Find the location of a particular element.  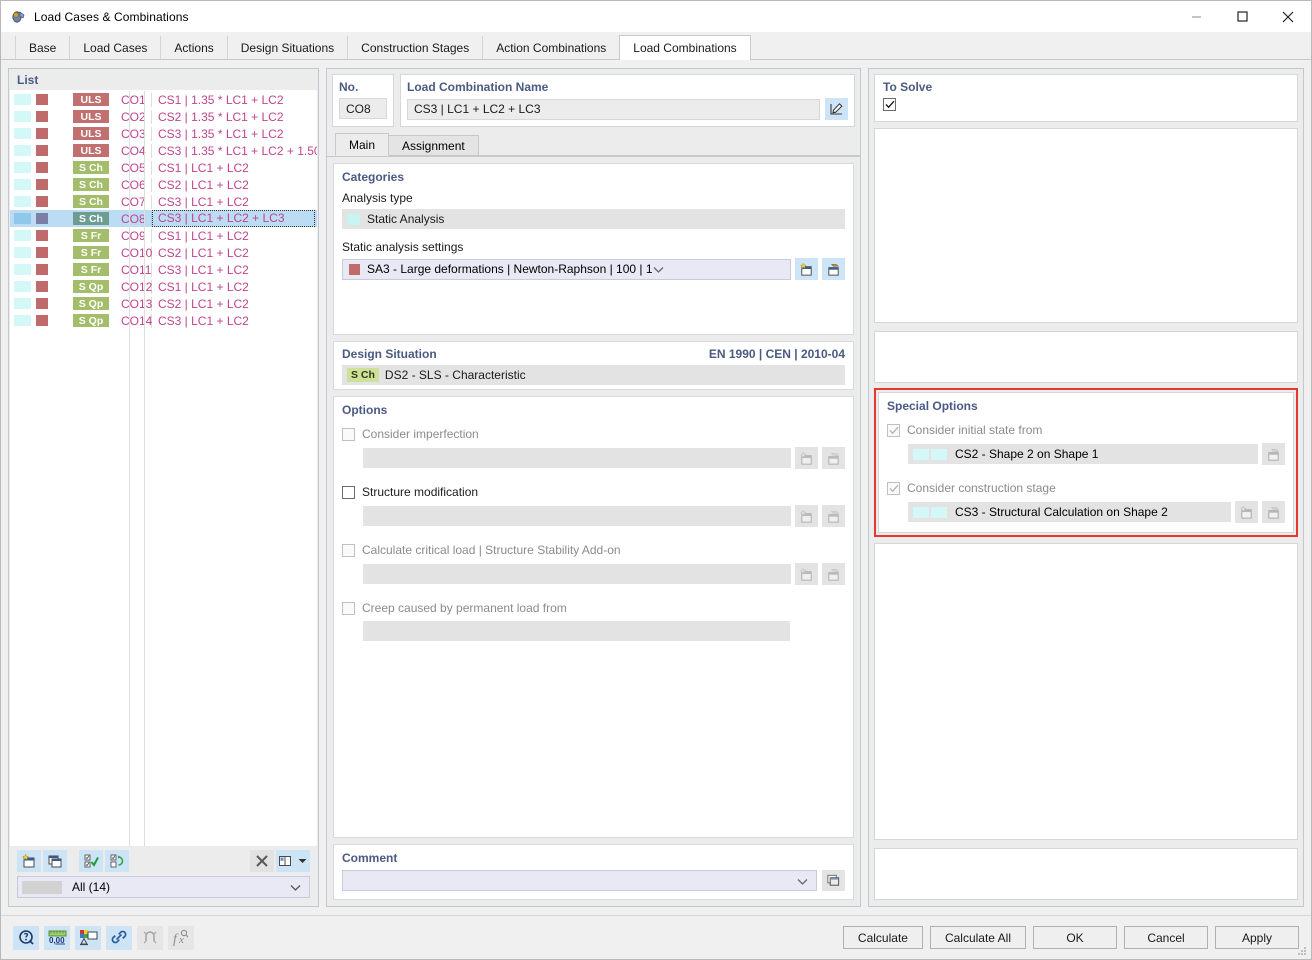

delete-combination-button is located at coordinates (262, 861).